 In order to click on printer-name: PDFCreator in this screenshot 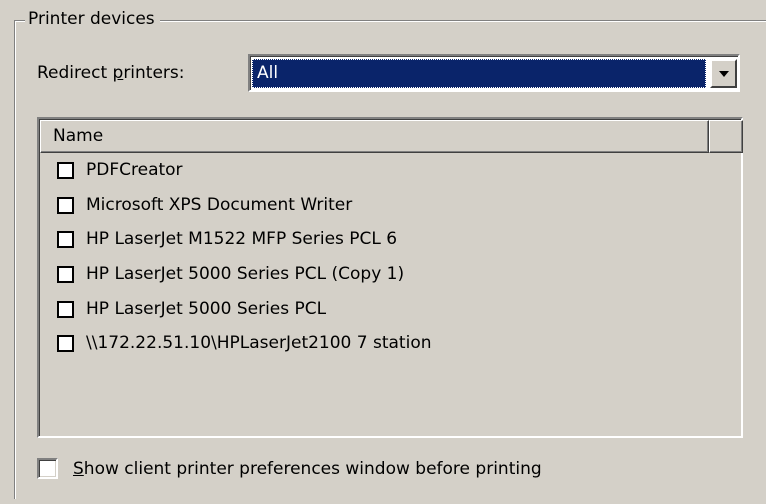, I will do `click(134, 170)`.